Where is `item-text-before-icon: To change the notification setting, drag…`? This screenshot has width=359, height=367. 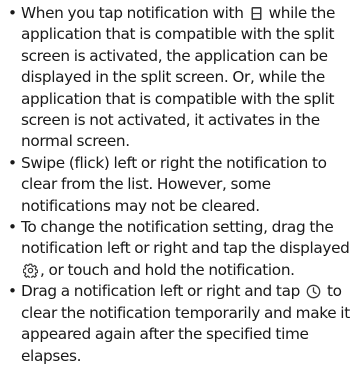
item-text-before-icon: To change the notification setting, drag… is located at coordinates (185, 238).